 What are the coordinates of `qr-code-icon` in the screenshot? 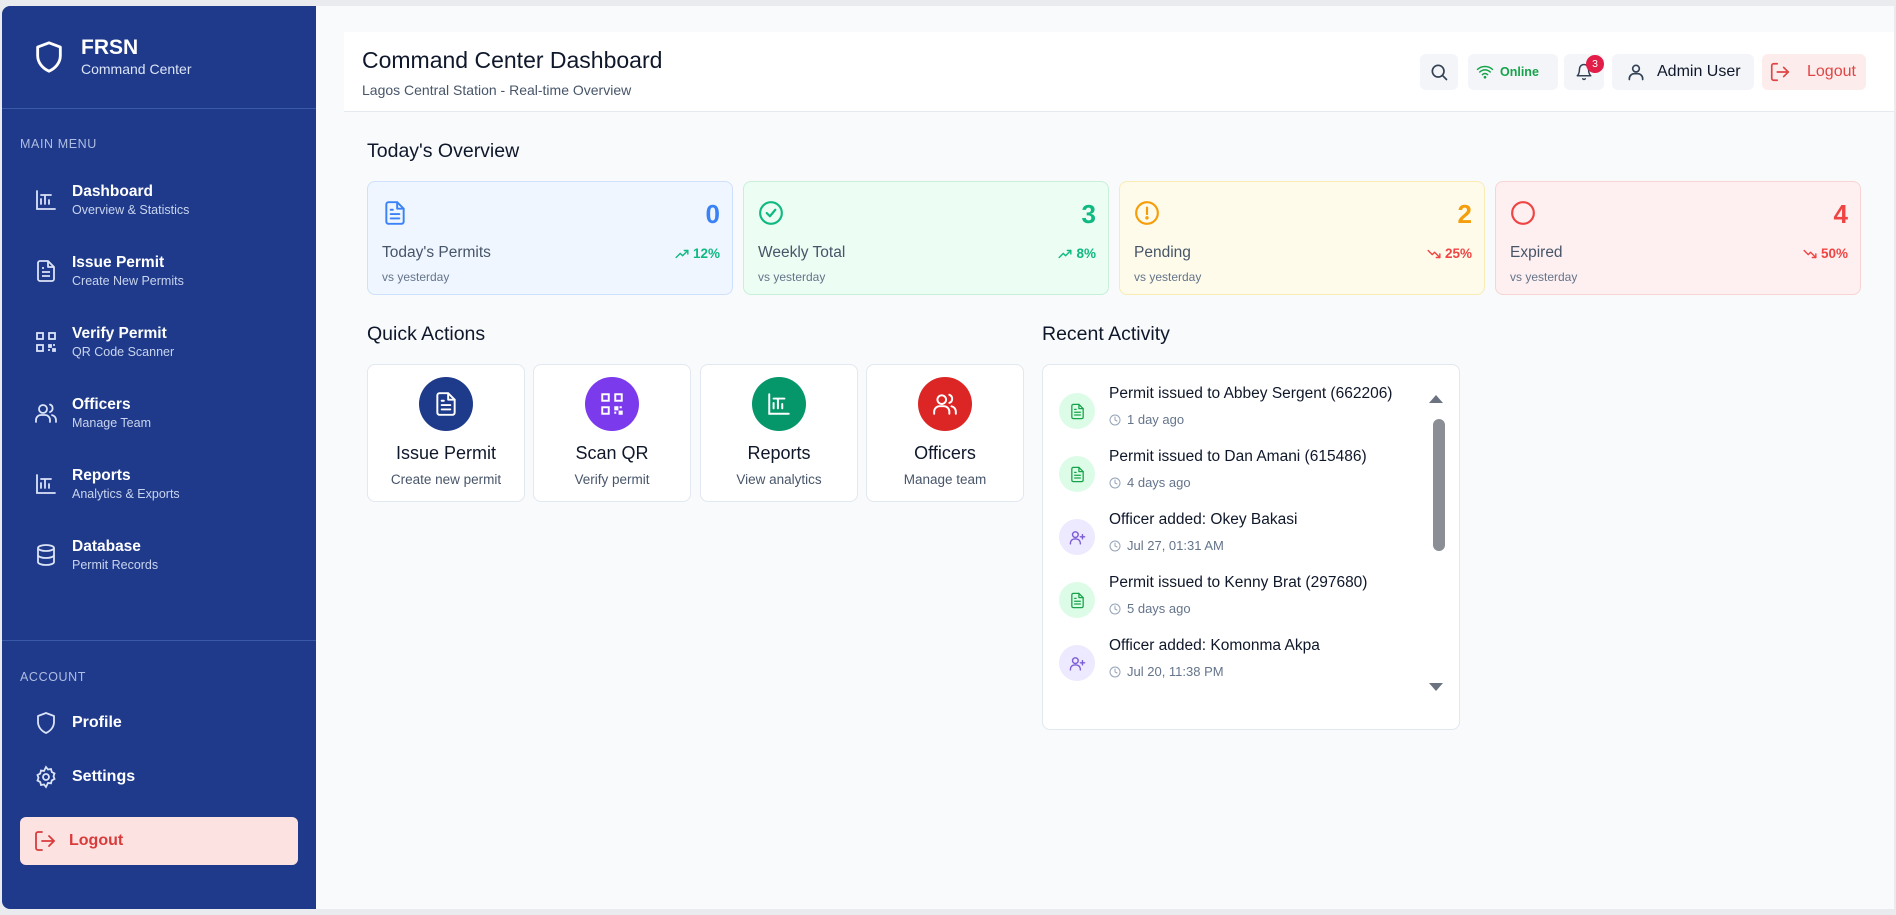 It's located at (612, 404).